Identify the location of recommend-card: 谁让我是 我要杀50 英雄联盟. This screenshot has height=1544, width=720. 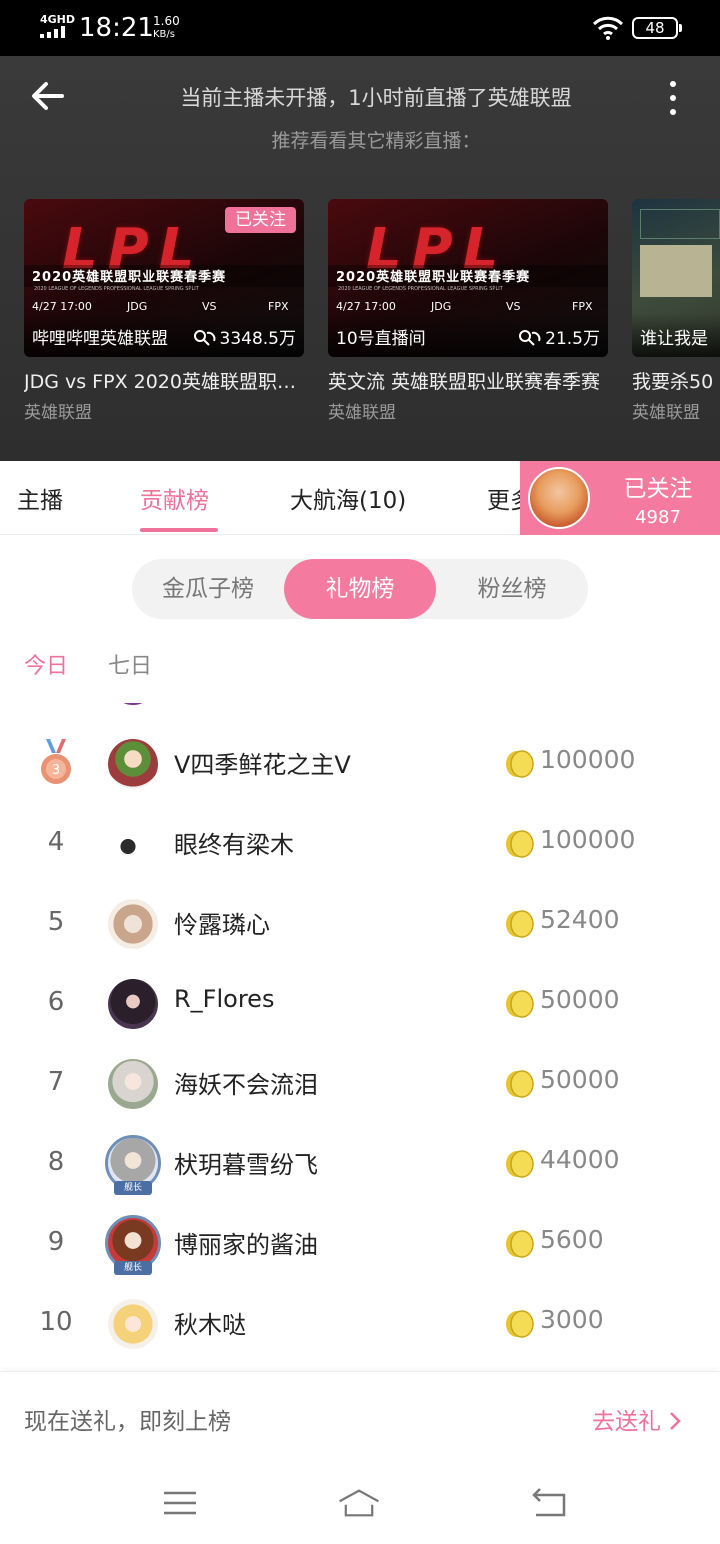
(676, 311).